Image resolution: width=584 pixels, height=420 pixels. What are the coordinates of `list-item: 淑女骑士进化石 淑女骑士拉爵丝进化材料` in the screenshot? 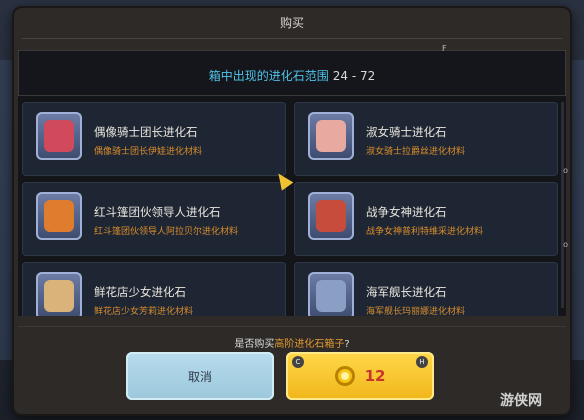 It's located at (426, 139).